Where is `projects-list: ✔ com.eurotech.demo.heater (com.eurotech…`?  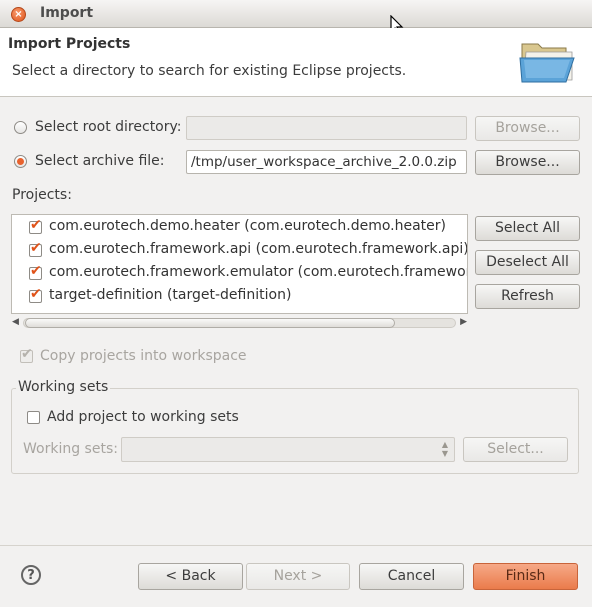 projects-list: ✔ com.eurotech.demo.heater (com.eurotech… is located at coordinates (239, 264).